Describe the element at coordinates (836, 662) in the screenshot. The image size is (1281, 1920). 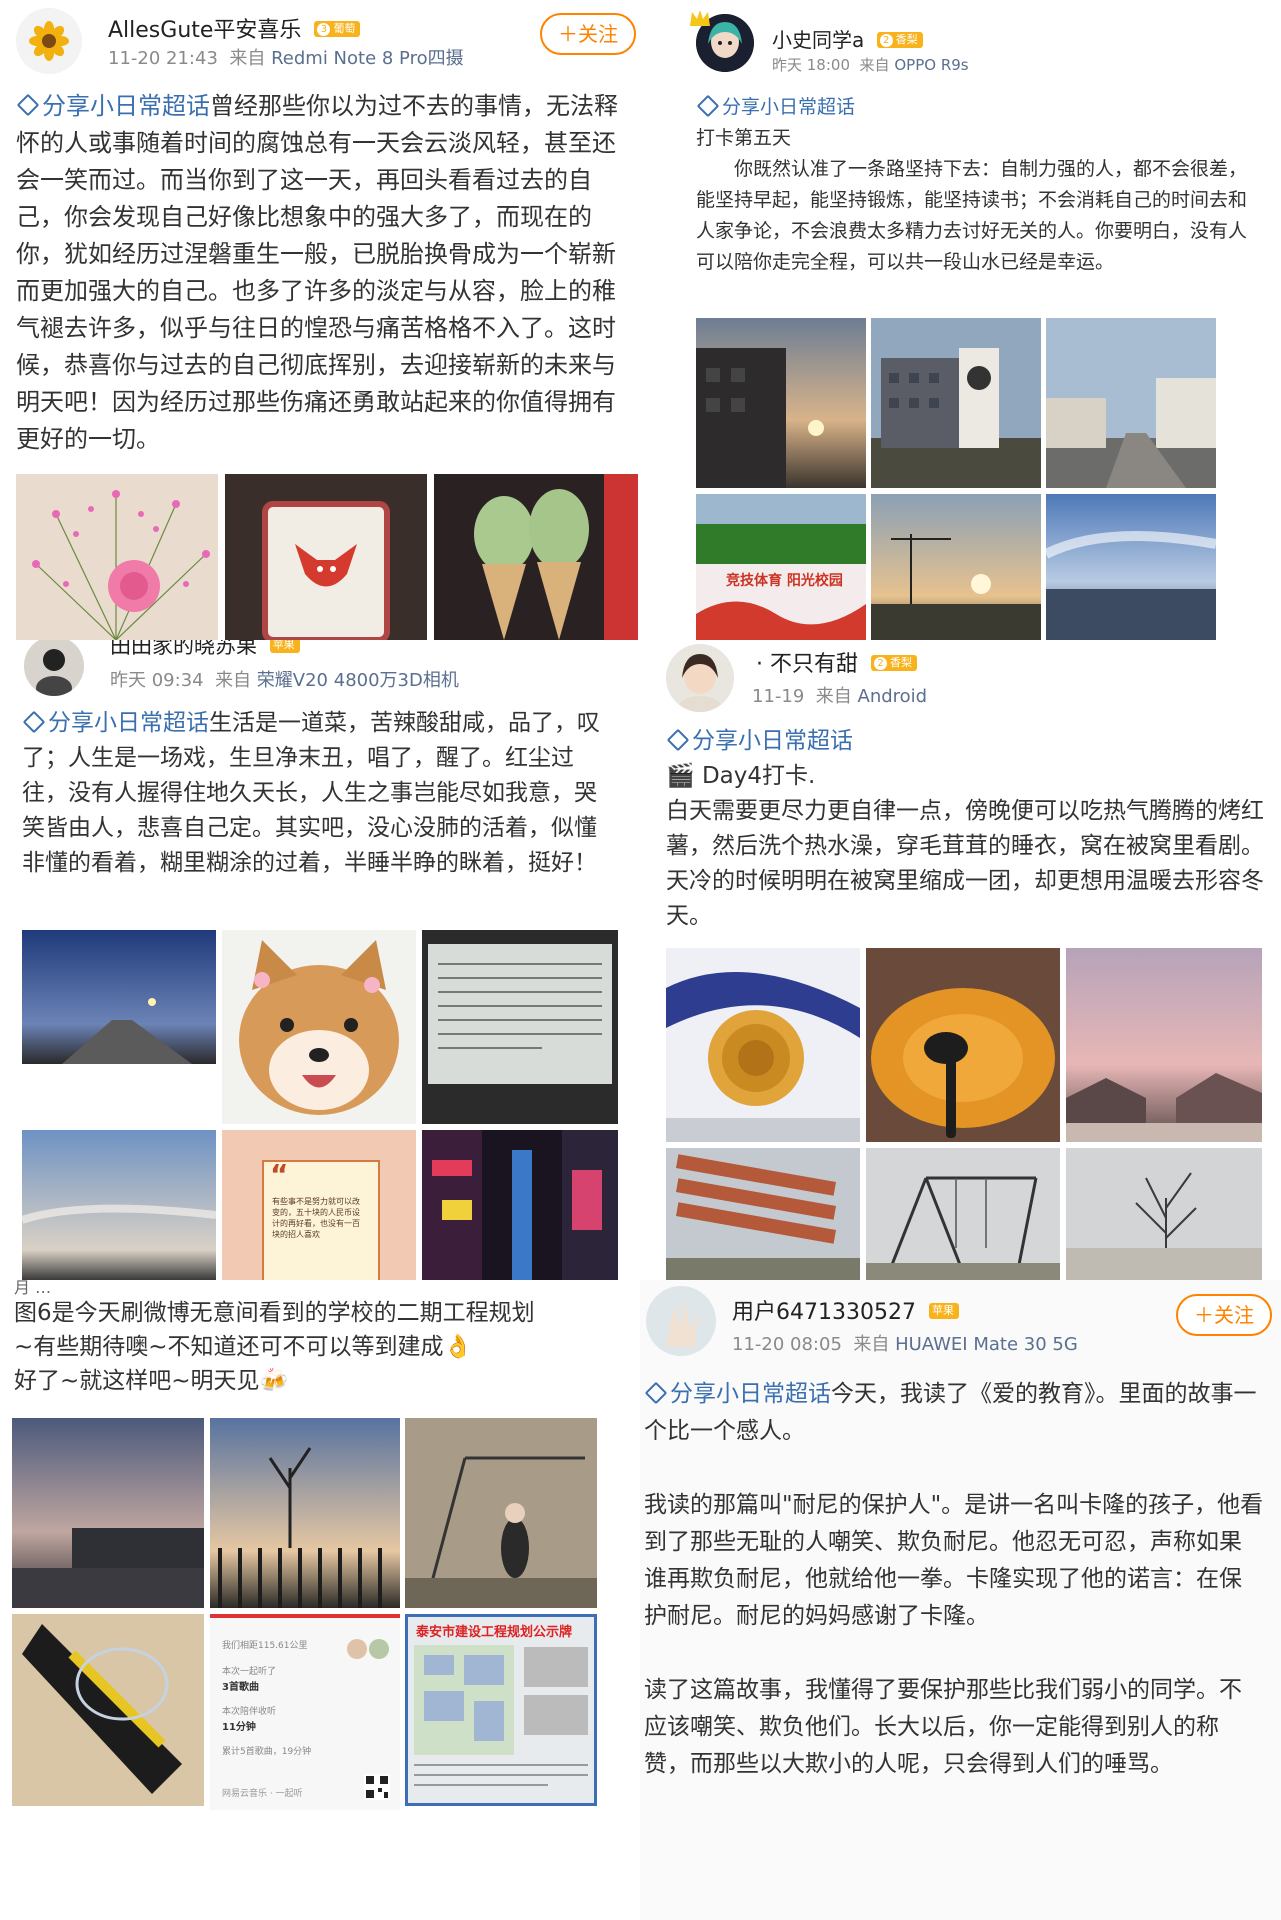
I see `username: · 不只有甜 2 香梨` at that location.